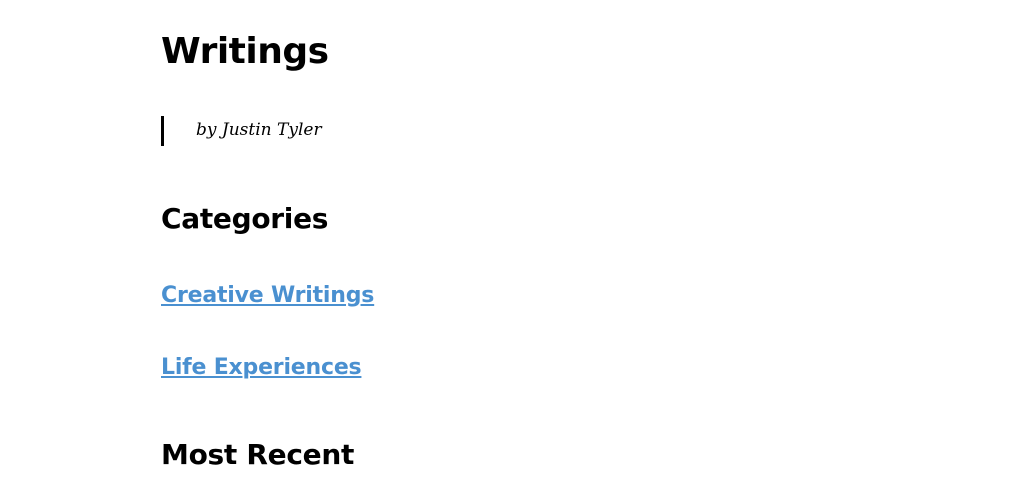 This screenshot has height=496, width=1030. What do you see at coordinates (267, 296) in the screenshot?
I see `category-link-creative-writings: Creative Writings` at bounding box center [267, 296].